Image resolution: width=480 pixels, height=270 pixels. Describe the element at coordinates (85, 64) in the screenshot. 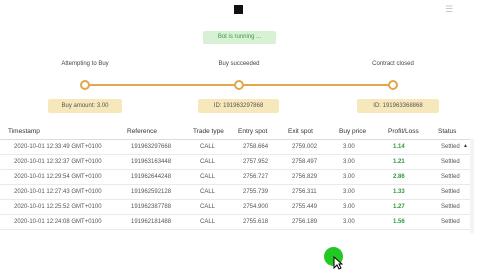

I see `step-attempting-label: Attempting to Buy` at that location.